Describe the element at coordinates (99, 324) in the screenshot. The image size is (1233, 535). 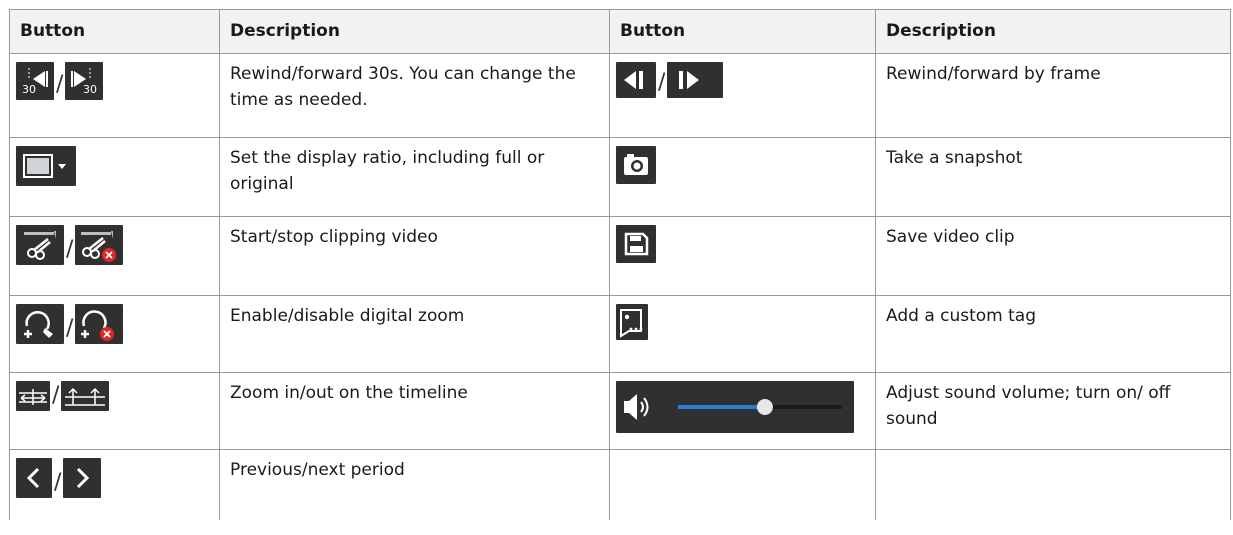
I see `zoom-disable-icon` at that location.